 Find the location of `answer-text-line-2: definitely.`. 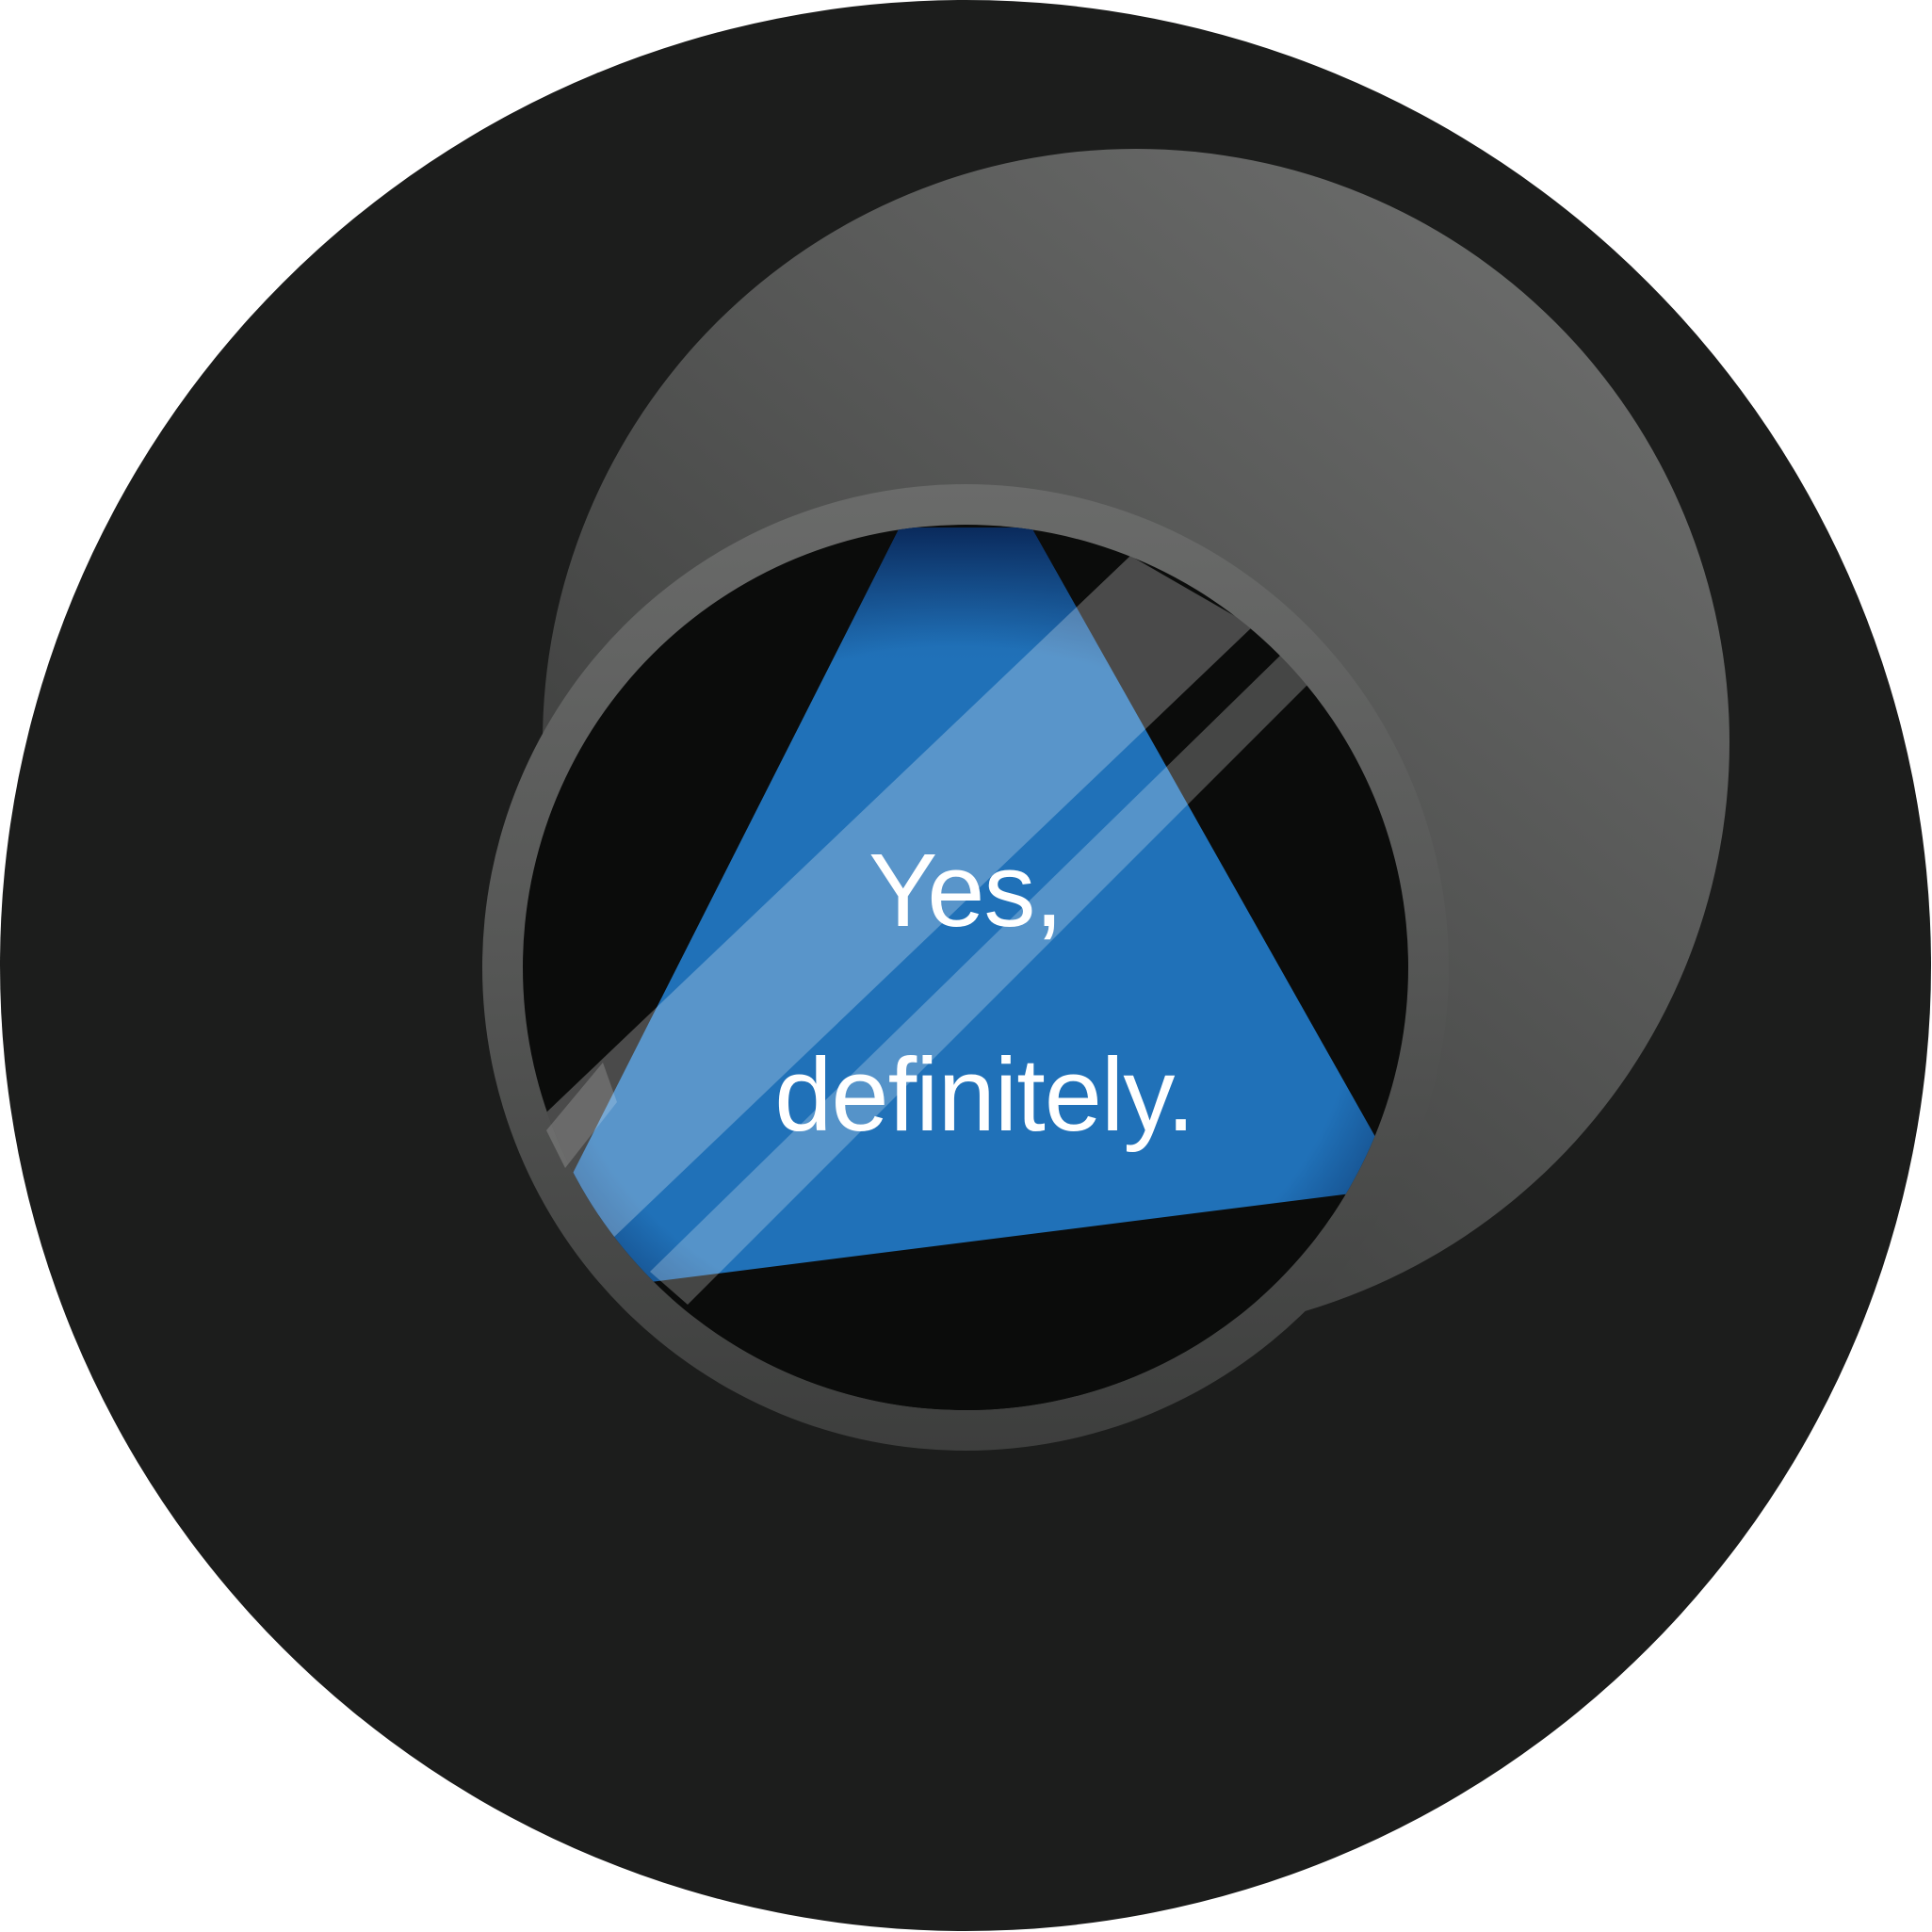

answer-text-line-2: definitely. is located at coordinates (984, 1095).